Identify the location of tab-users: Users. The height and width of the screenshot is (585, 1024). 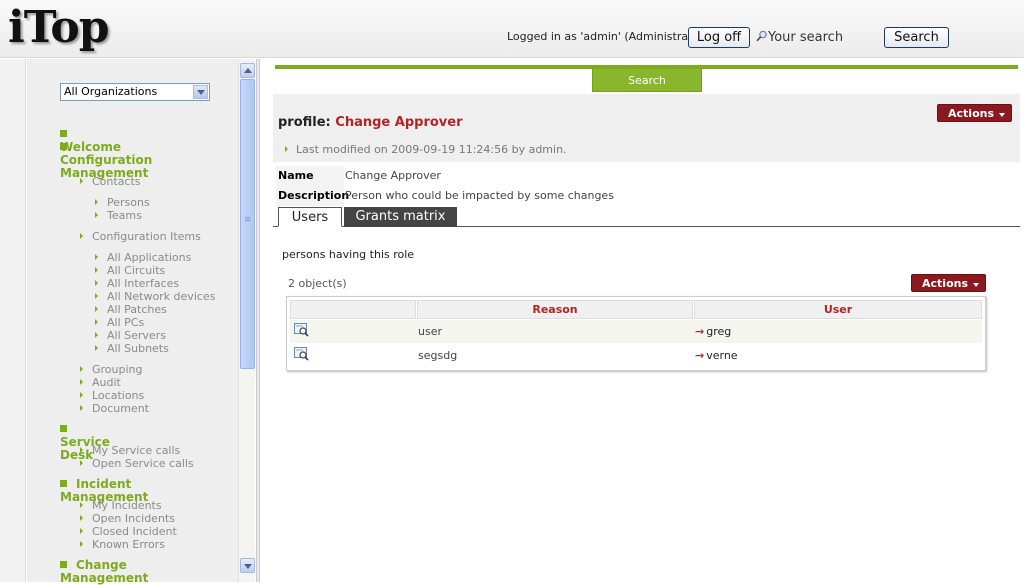
(310, 217).